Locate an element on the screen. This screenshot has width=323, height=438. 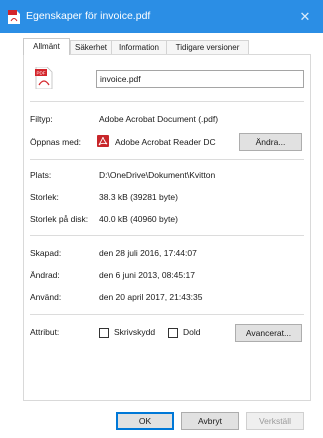
pdf-file-icon: PDF is located at coordinates (44, 78).